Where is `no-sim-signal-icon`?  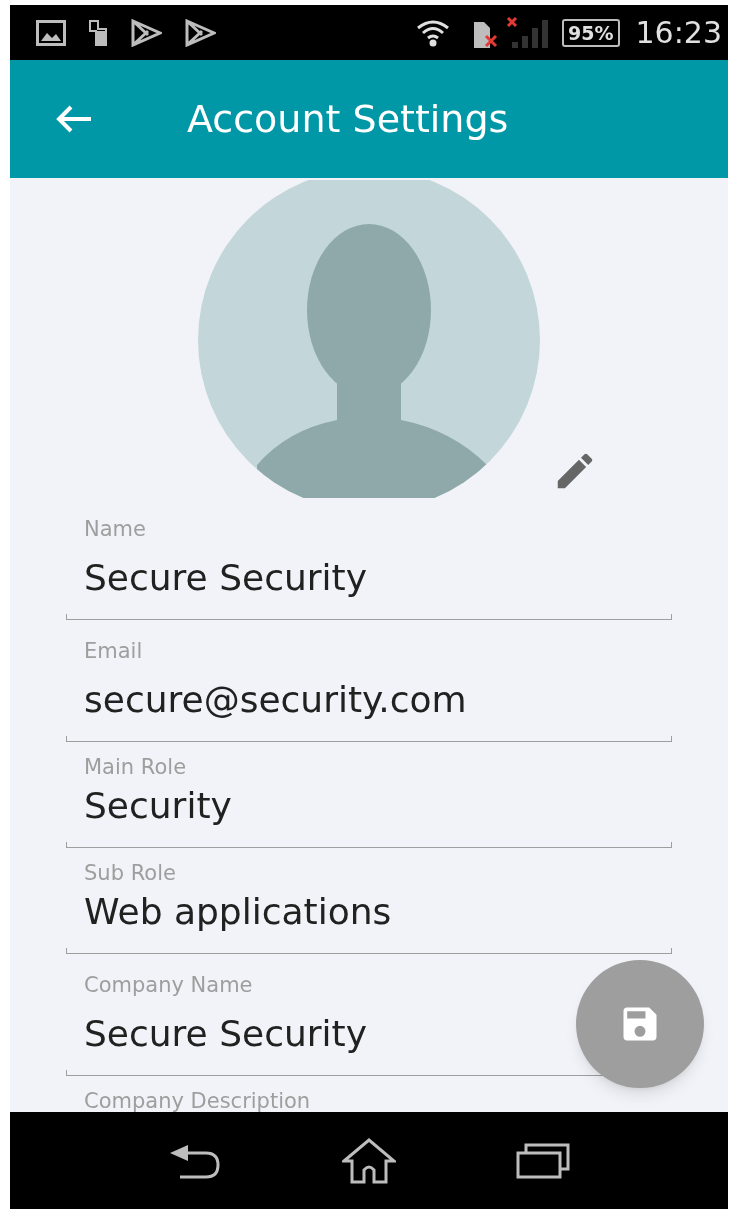 no-sim-signal-icon is located at coordinates (510, 32).